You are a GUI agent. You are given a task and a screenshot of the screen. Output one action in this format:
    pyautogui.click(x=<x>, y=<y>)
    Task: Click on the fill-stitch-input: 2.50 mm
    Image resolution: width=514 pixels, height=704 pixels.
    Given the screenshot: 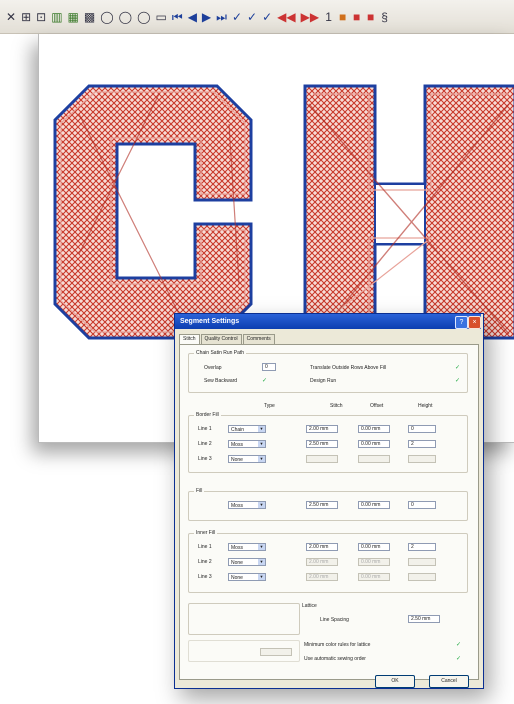 What is the action you would take?
    pyautogui.click(x=322, y=505)
    